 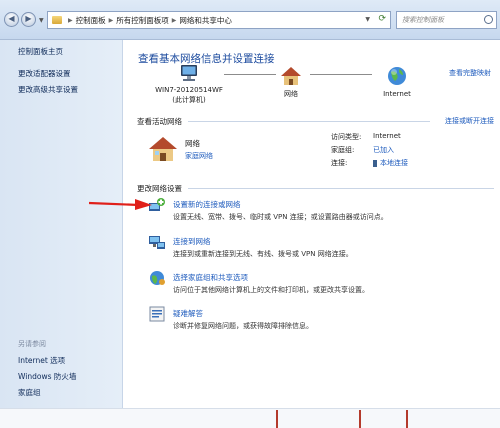 What do you see at coordinates (157, 314) in the screenshot?
I see `troubleshoot-icon` at bounding box center [157, 314].